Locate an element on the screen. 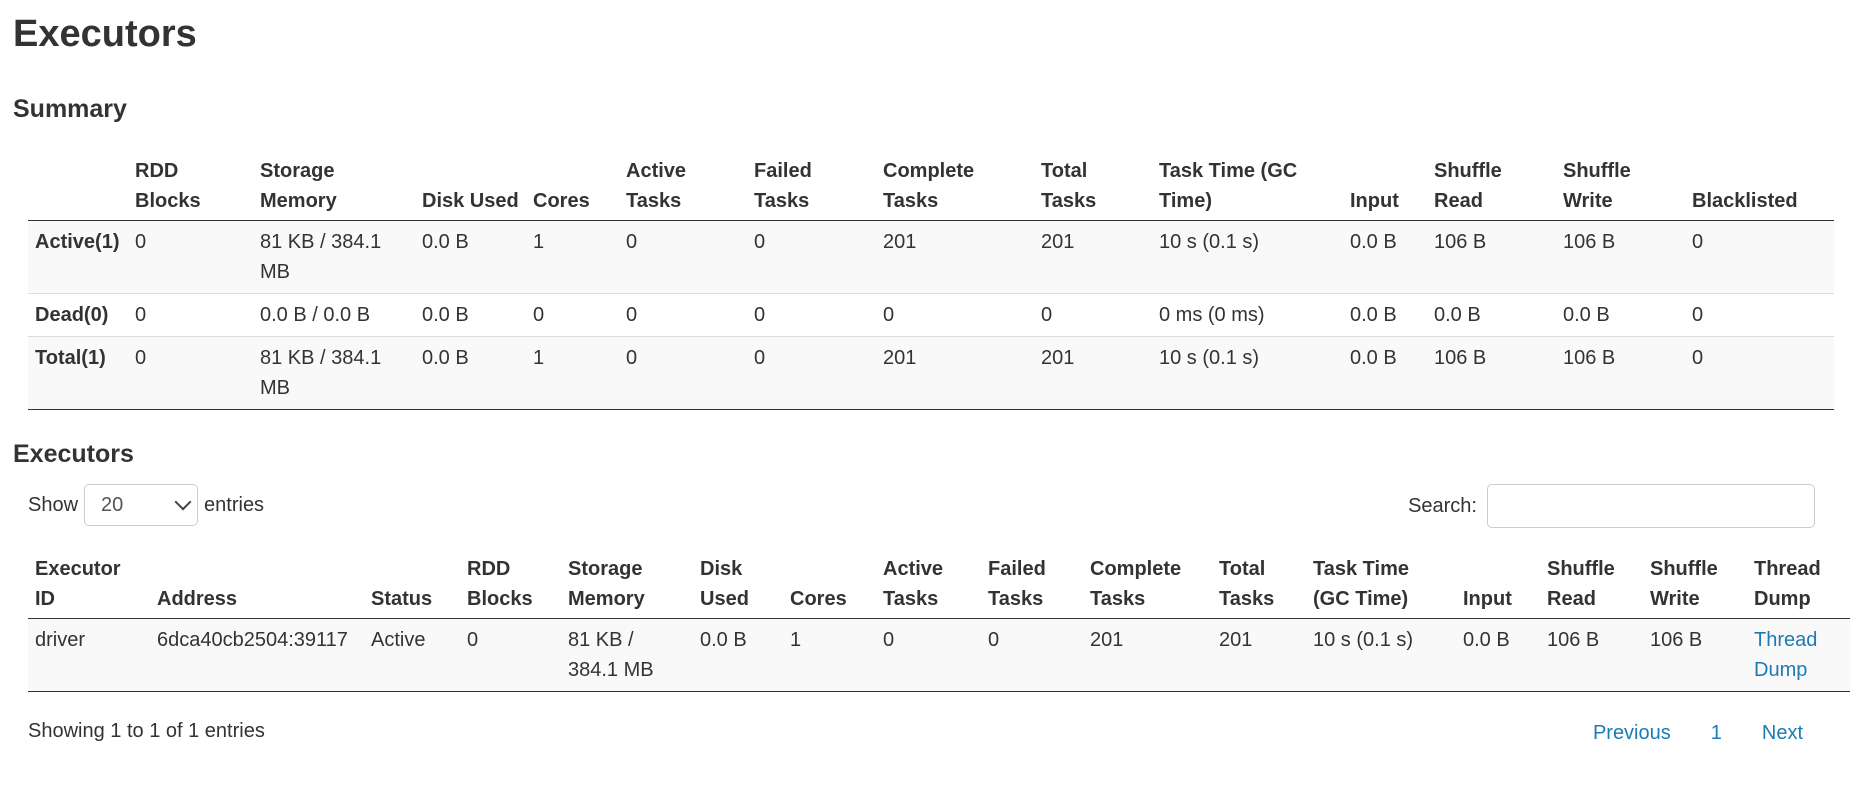 The height and width of the screenshot is (809, 1859). summary-cell-shuffle-read: 106 B is located at coordinates (1460, 358).